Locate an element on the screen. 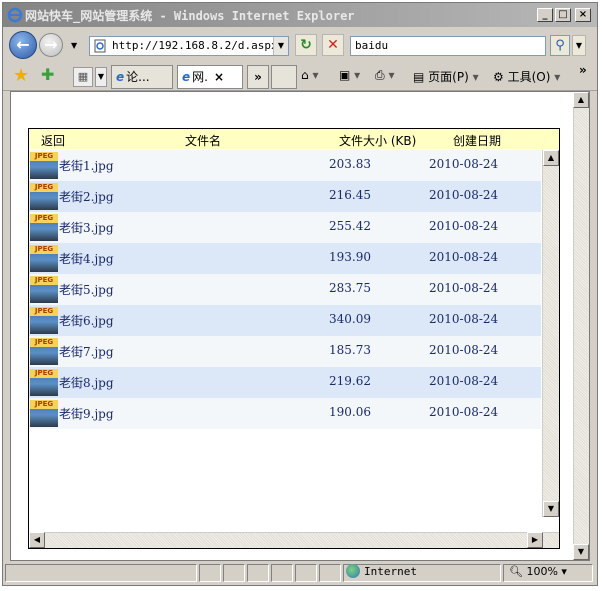 The width and height of the screenshot is (602, 591). page-menu: ▤ 页面(P) ▾ is located at coordinates (446, 76).